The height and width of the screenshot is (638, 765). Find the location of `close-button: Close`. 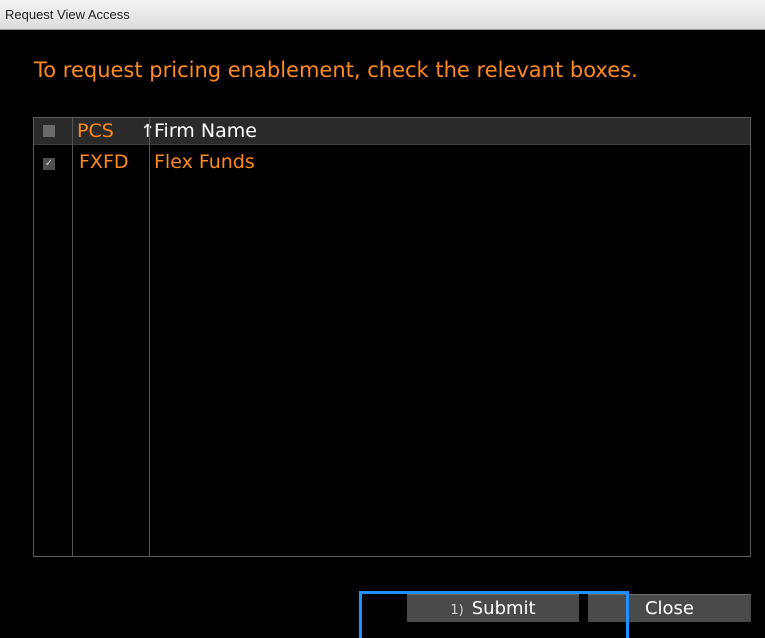

close-button: Close is located at coordinates (669, 608).